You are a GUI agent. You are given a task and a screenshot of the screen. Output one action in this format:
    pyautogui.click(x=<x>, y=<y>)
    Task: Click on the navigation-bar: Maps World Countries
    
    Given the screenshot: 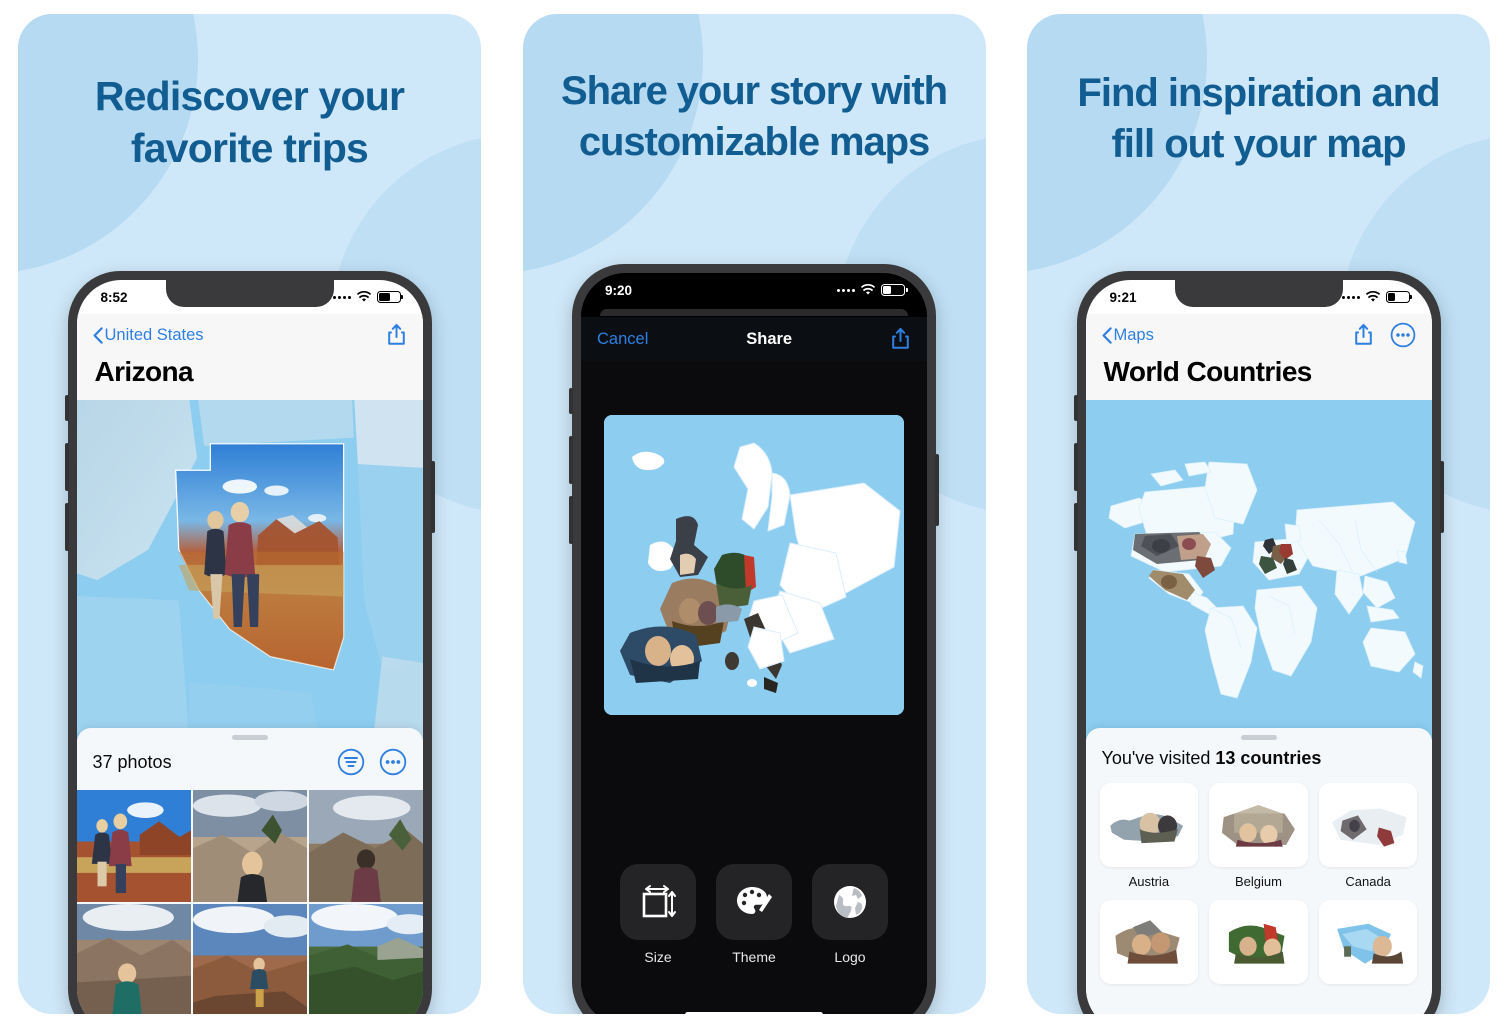 What is the action you would take?
    pyautogui.click(x=1258, y=357)
    